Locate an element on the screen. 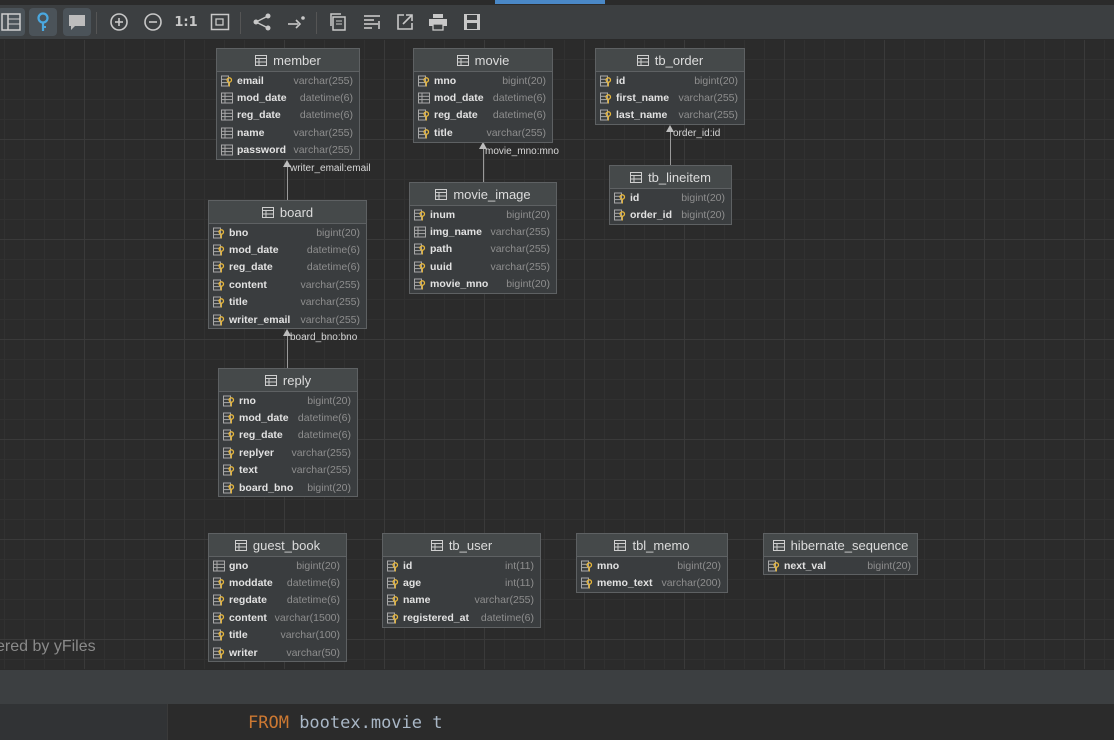 The image size is (1114, 740). column-row: writer varchar(50) is located at coordinates (277, 652).